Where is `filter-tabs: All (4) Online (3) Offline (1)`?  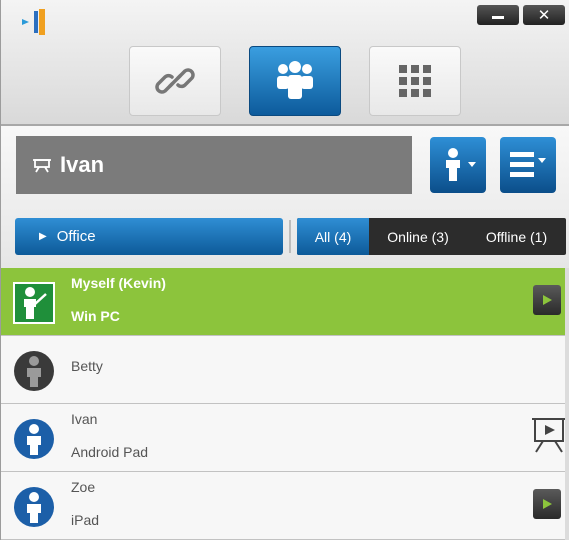 filter-tabs: All (4) Online (3) Offline (1) is located at coordinates (431, 236).